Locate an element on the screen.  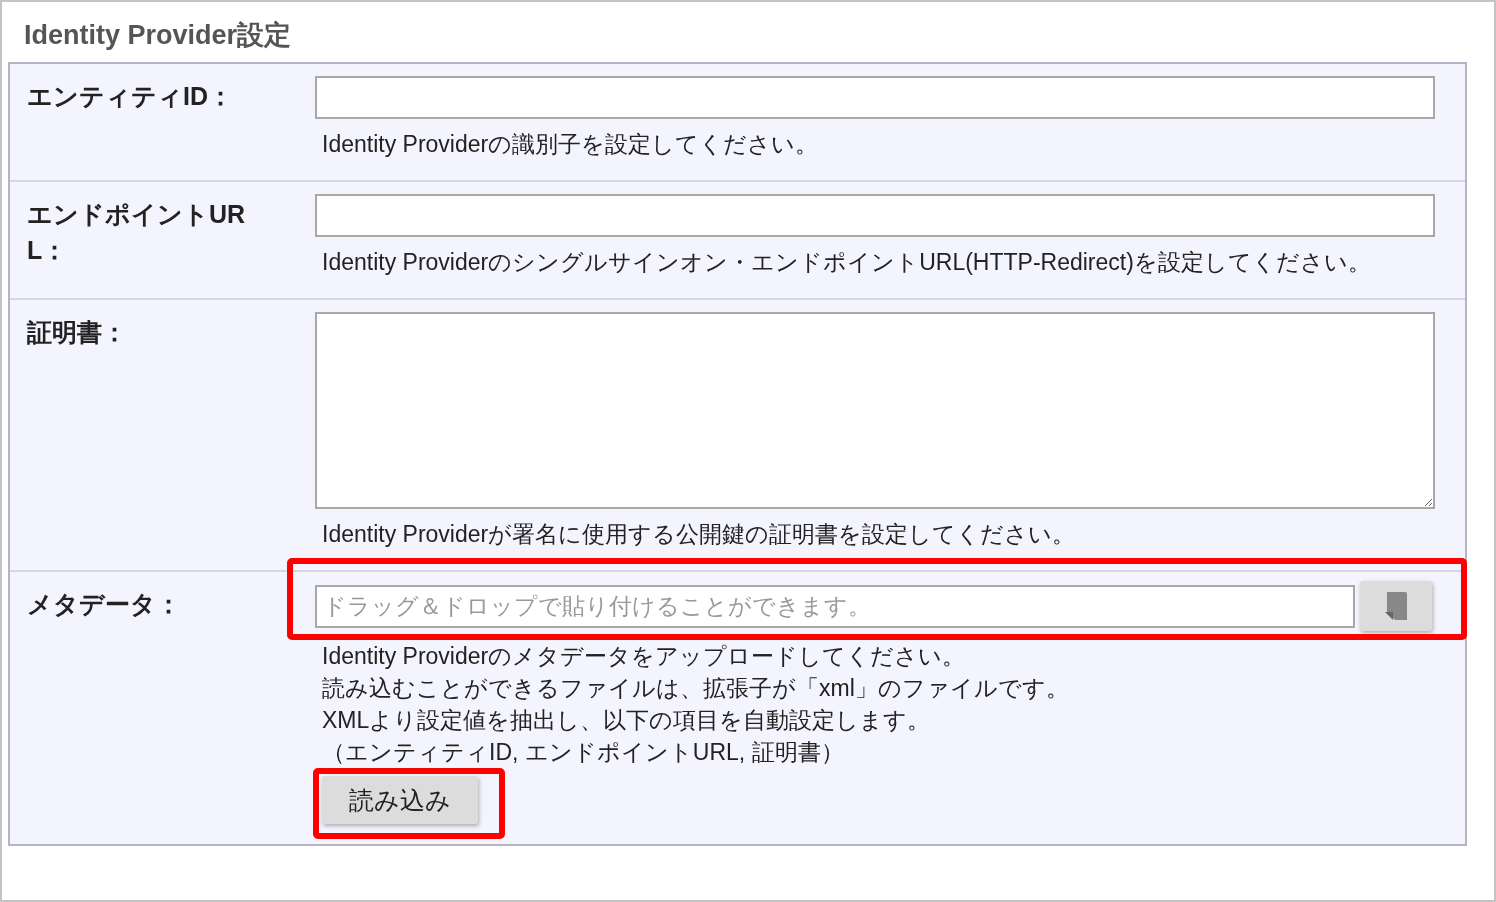
document-icon is located at coordinates (1396, 606).